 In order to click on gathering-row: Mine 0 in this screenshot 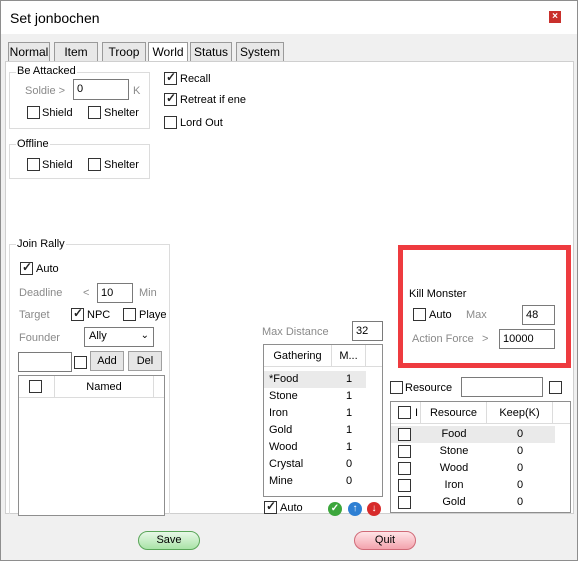, I will do `click(315, 481)`.